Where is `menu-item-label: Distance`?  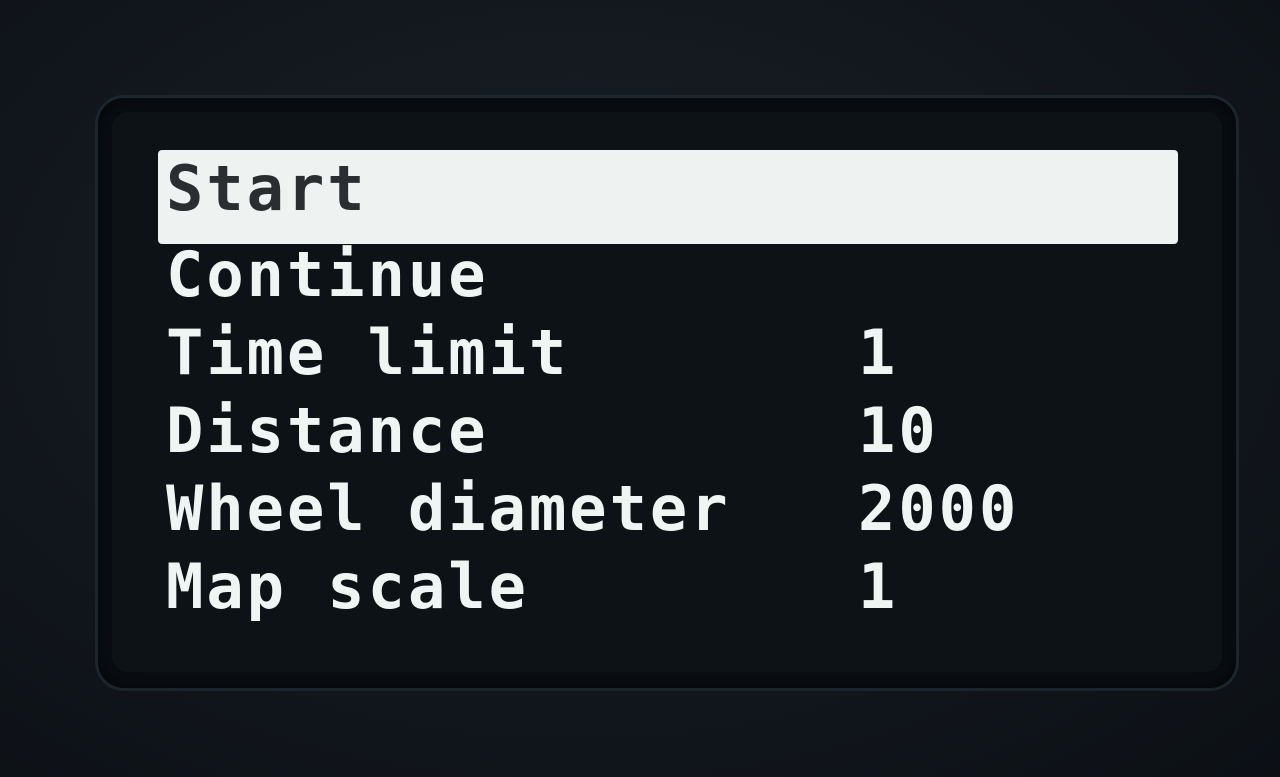
menu-item-label: Distance is located at coordinates (327, 430).